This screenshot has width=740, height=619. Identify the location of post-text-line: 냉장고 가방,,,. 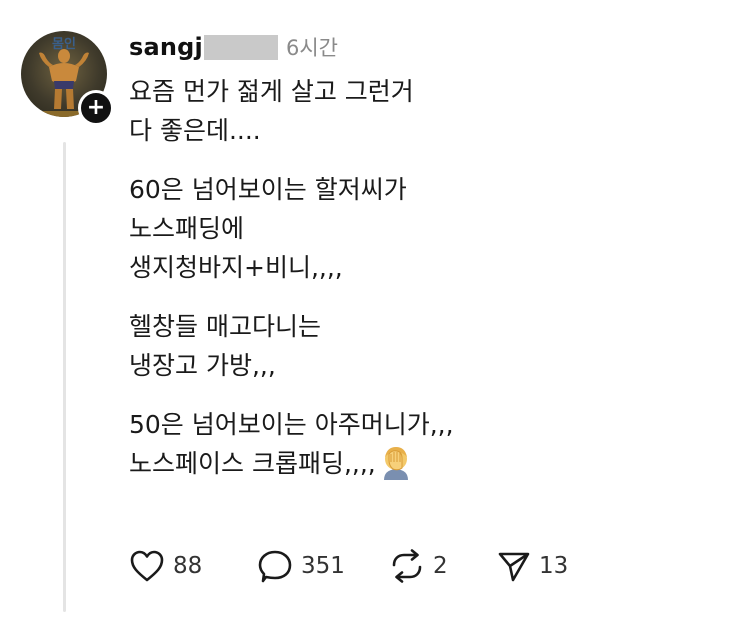
(202, 365).